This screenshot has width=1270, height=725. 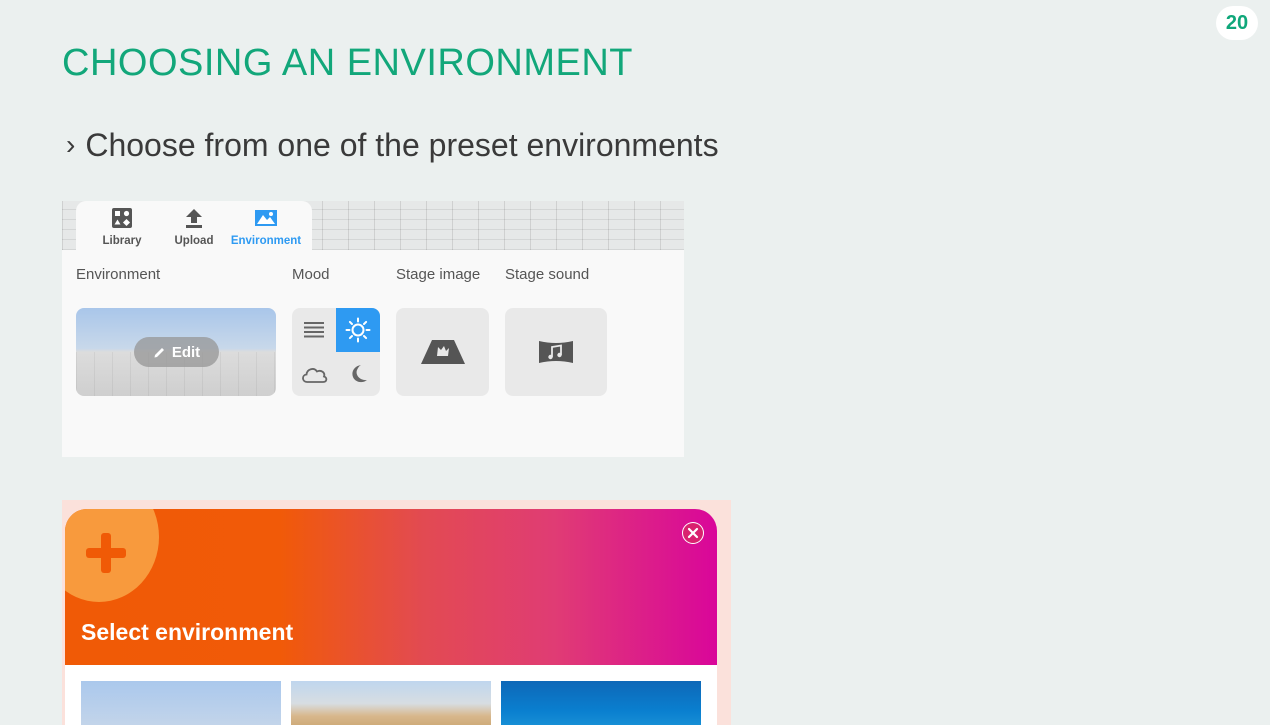 What do you see at coordinates (181, 703) in the screenshot?
I see `environment-option-sky` at bounding box center [181, 703].